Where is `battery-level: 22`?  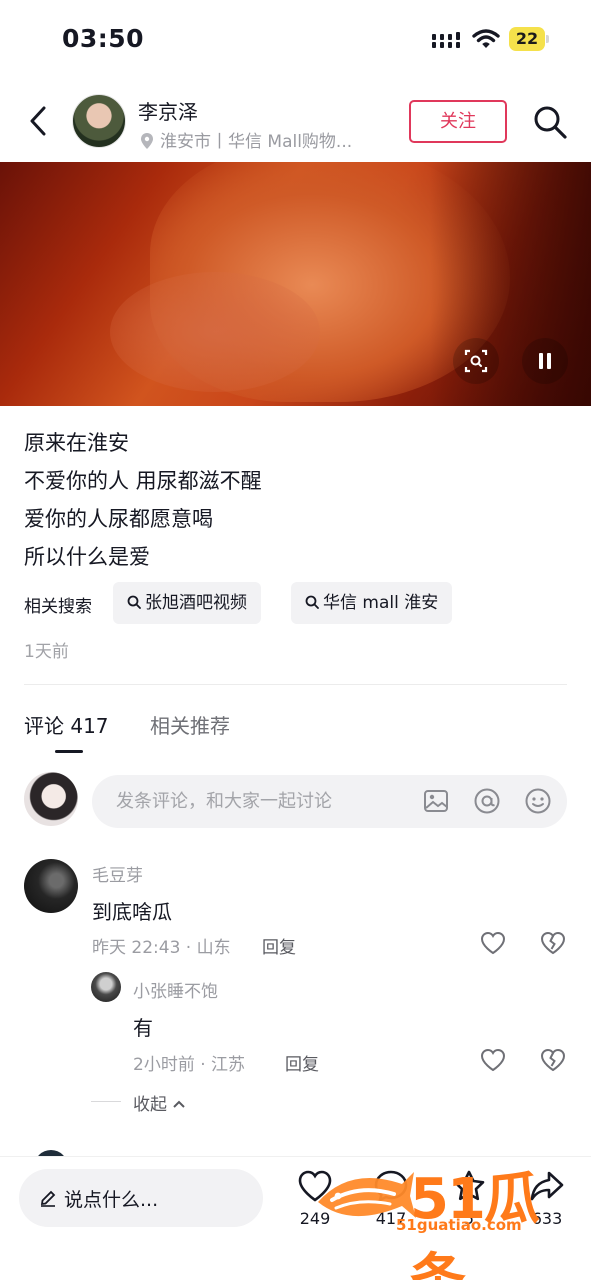 battery-level: 22 is located at coordinates (527, 38).